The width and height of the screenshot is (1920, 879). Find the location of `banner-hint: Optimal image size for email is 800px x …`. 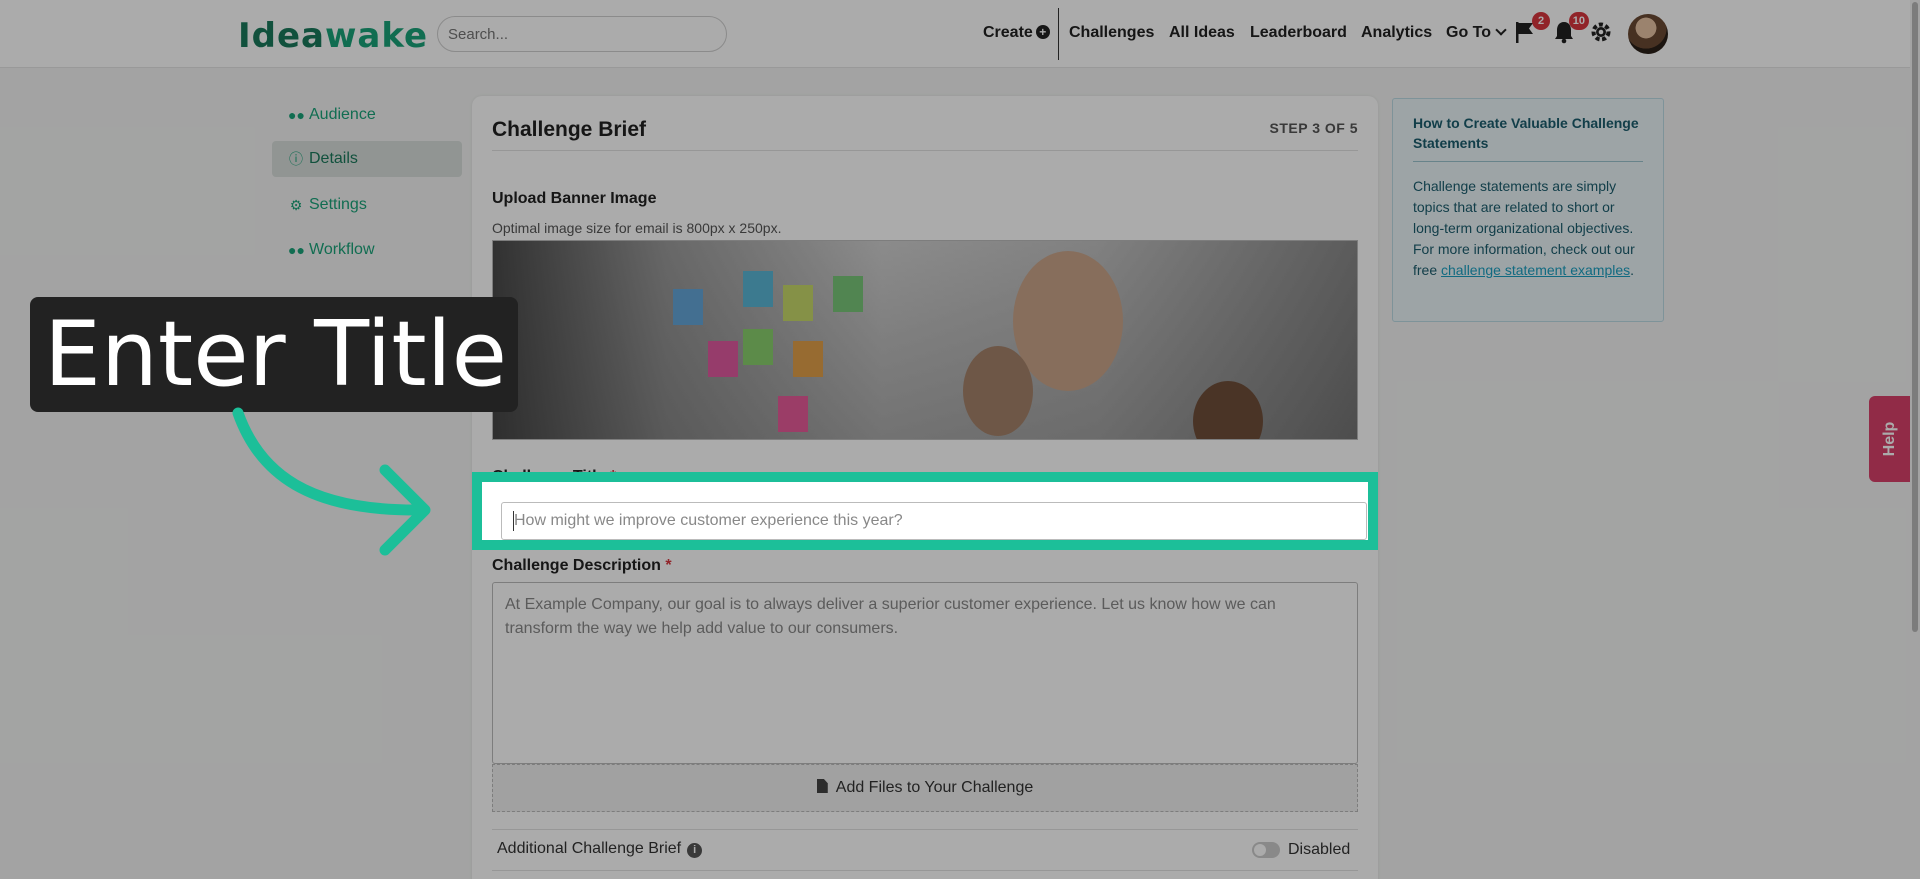

banner-hint: Optimal image size for email is 800px x … is located at coordinates (637, 228).